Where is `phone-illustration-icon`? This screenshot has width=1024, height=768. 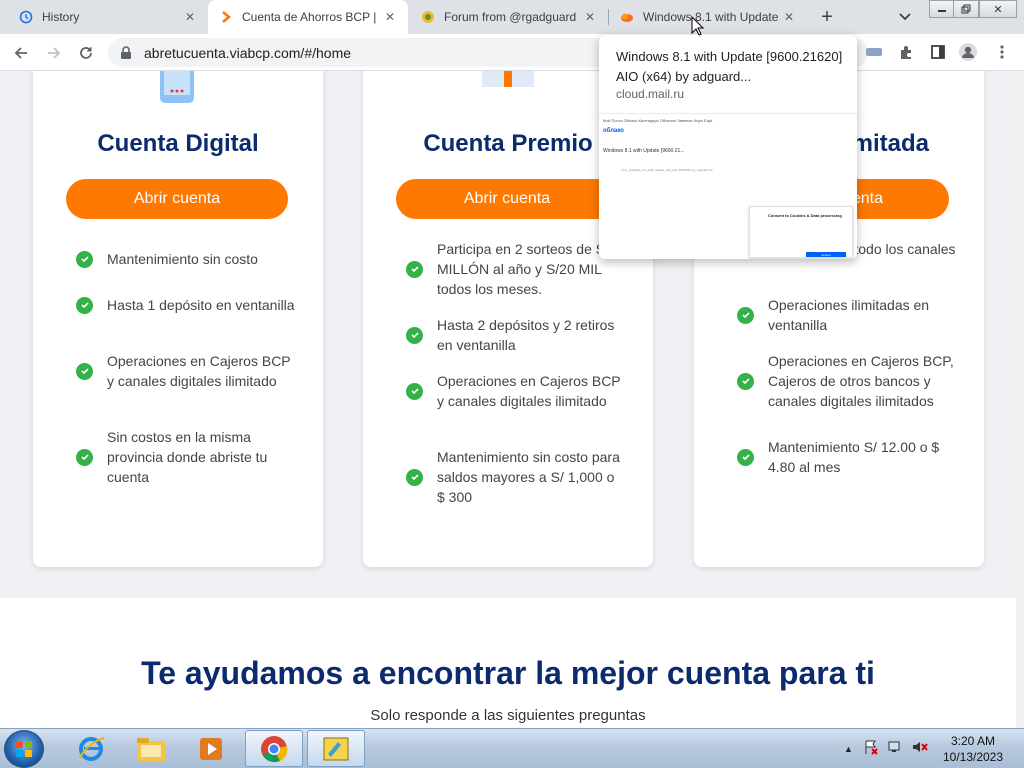 phone-illustration-icon is located at coordinates (178, 91).